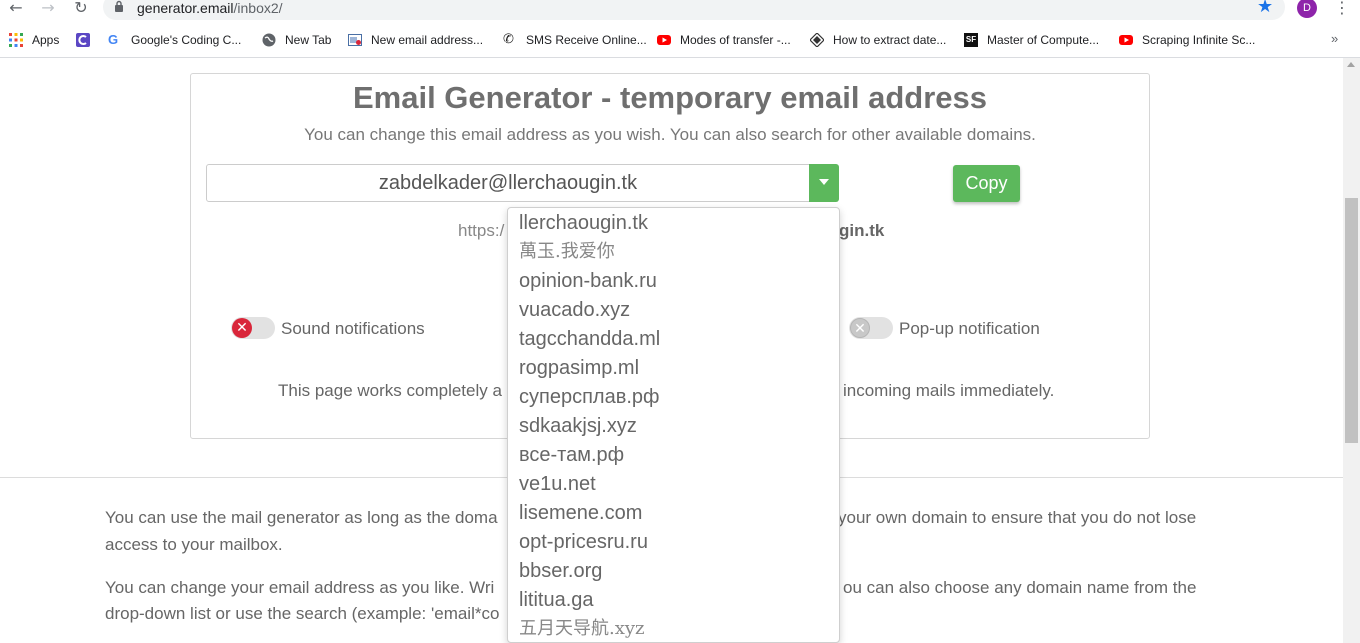 Image resolution: width=1360 pixels, height=643 pixels. What do you see at coordinates (46, 40) in the screenshot?
I see `bookmark-label: Apps` at bounding box center [46, 40].